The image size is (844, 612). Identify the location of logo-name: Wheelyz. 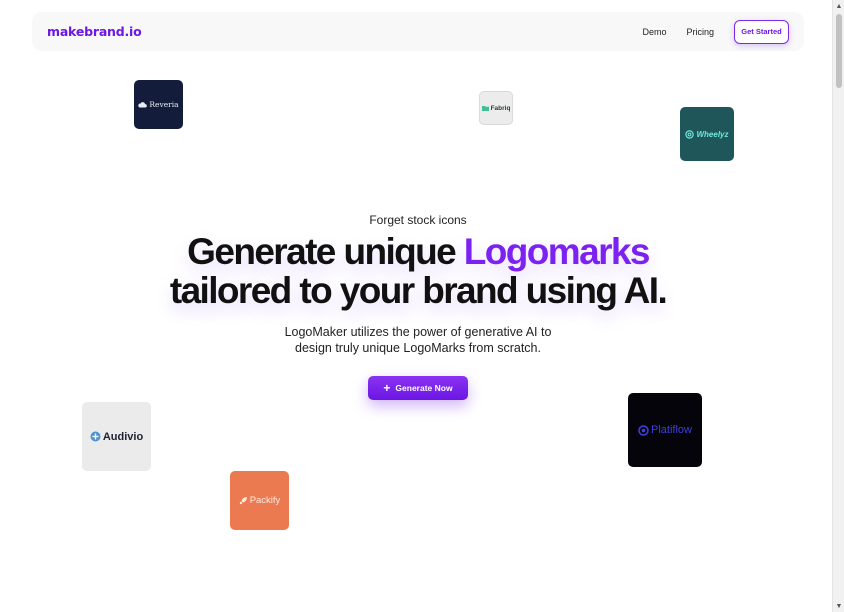
(712, 134).